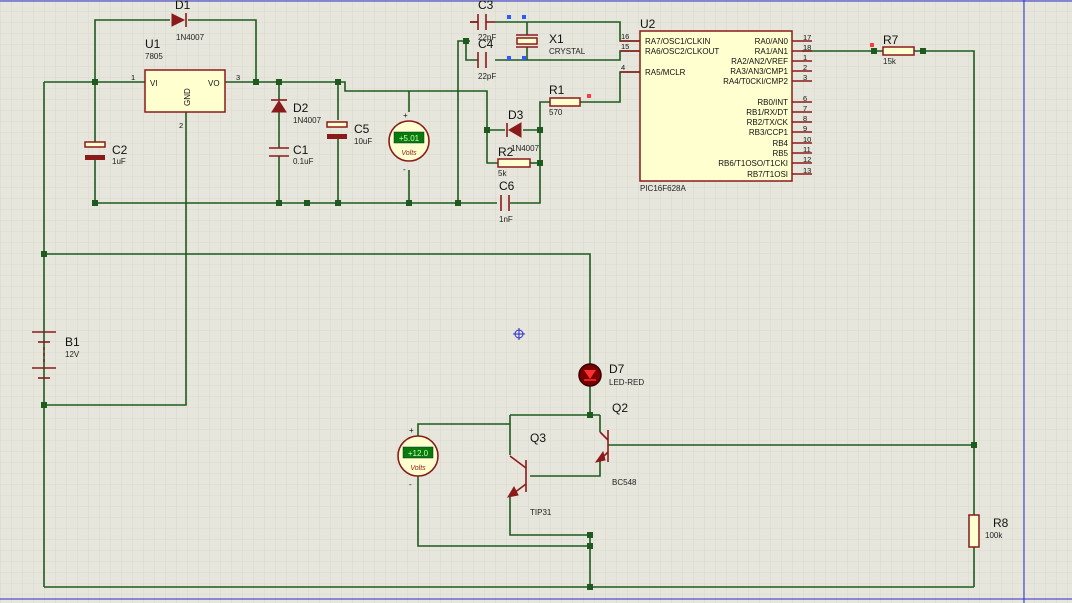 The image size is (1072, 603). What do you see at coordinates (753, 163) in the screenshot?
I see `u2-right-pin-name: RB6/T1OSO/T1CKI` at bounding box center [753, 163].